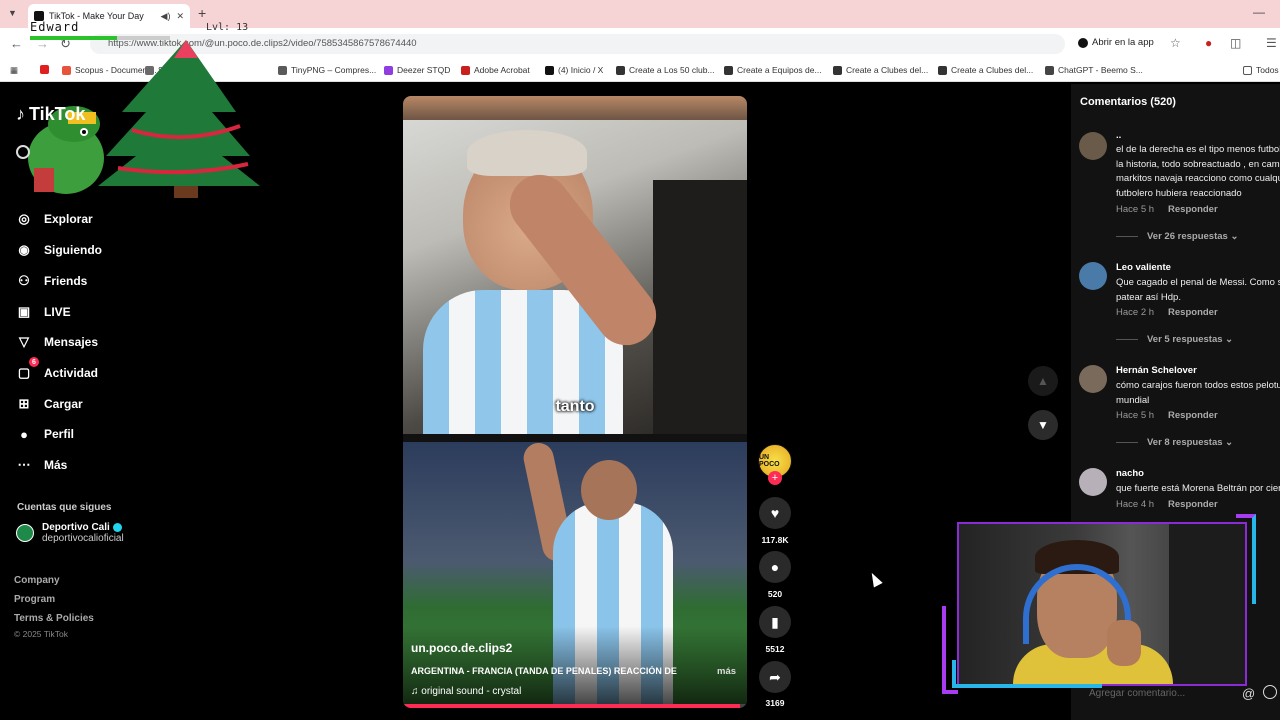 The width and height of the screenshot is (1280, 720). What do you see at coordinates (1248, 693) in the screenshot?
I see `mention-icon: @` at bounding box center [1248, 693].